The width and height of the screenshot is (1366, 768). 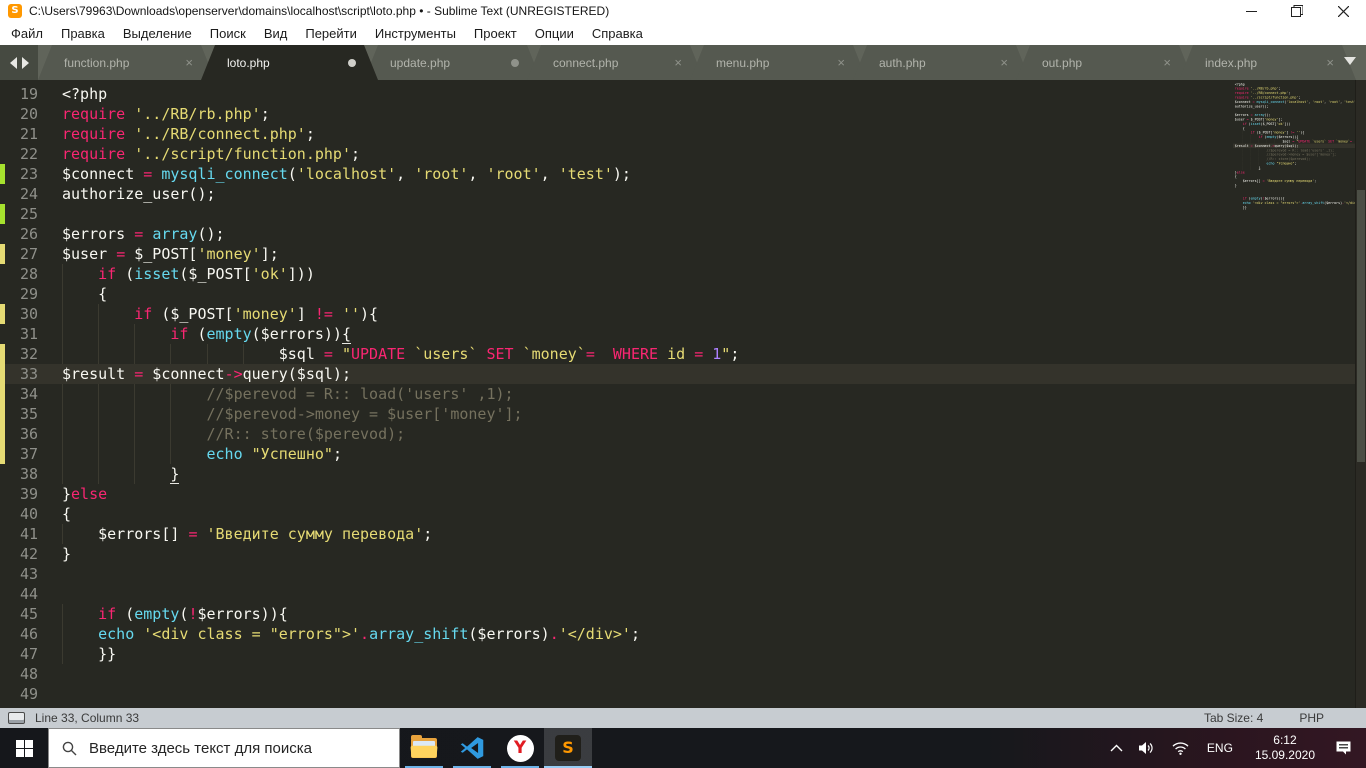 What do you see at coordinates (683, 674) in the screenshot?
I see `code-line-48: 48` at bounding box center [683, 674].